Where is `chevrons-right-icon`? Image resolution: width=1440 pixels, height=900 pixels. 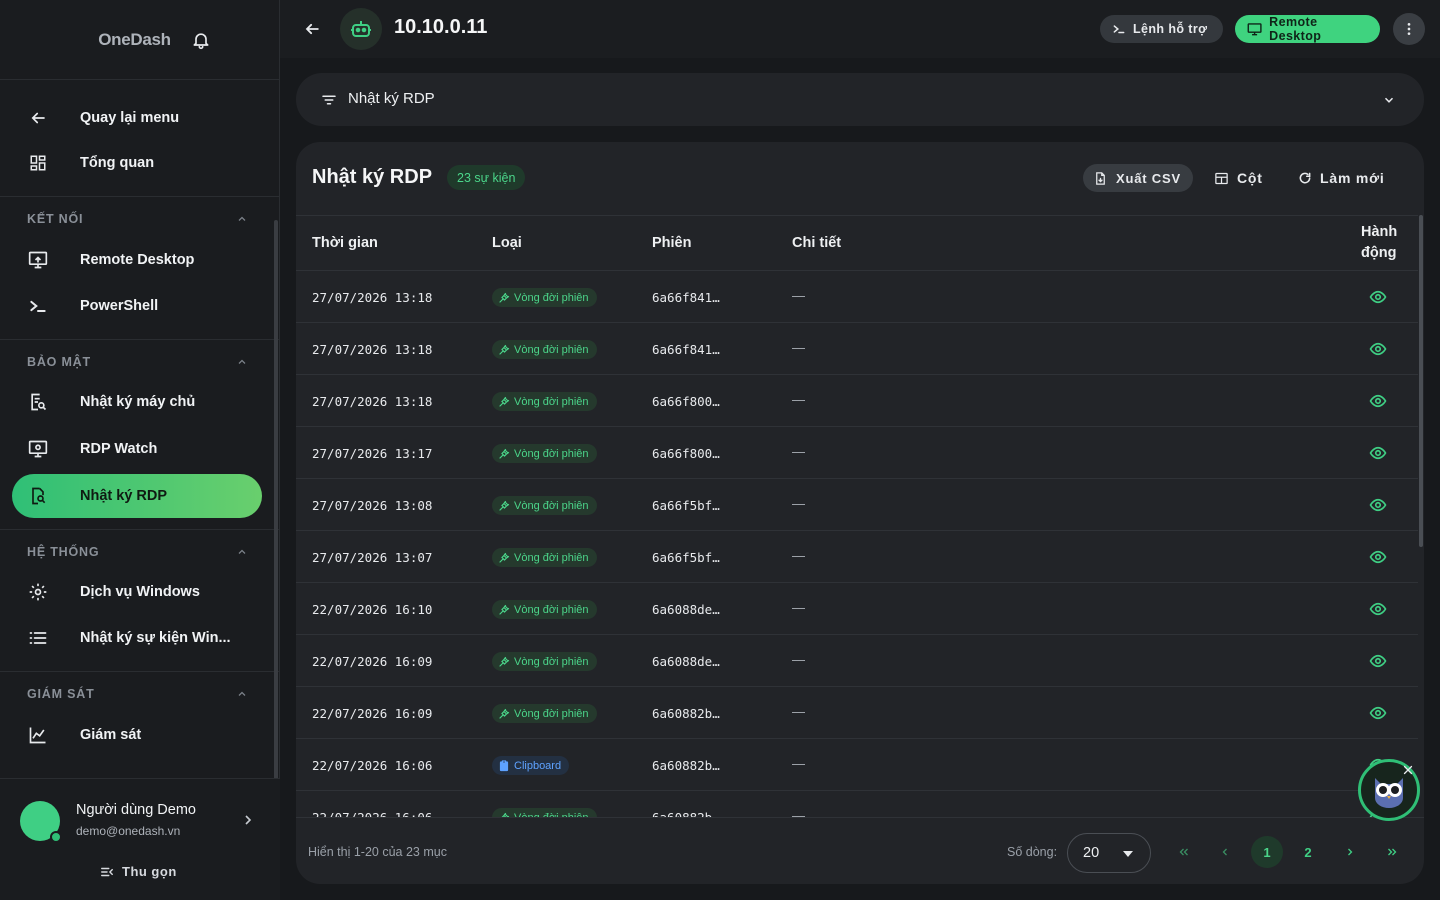
chevrons-right-icon is located at coordinates (1392, 852).